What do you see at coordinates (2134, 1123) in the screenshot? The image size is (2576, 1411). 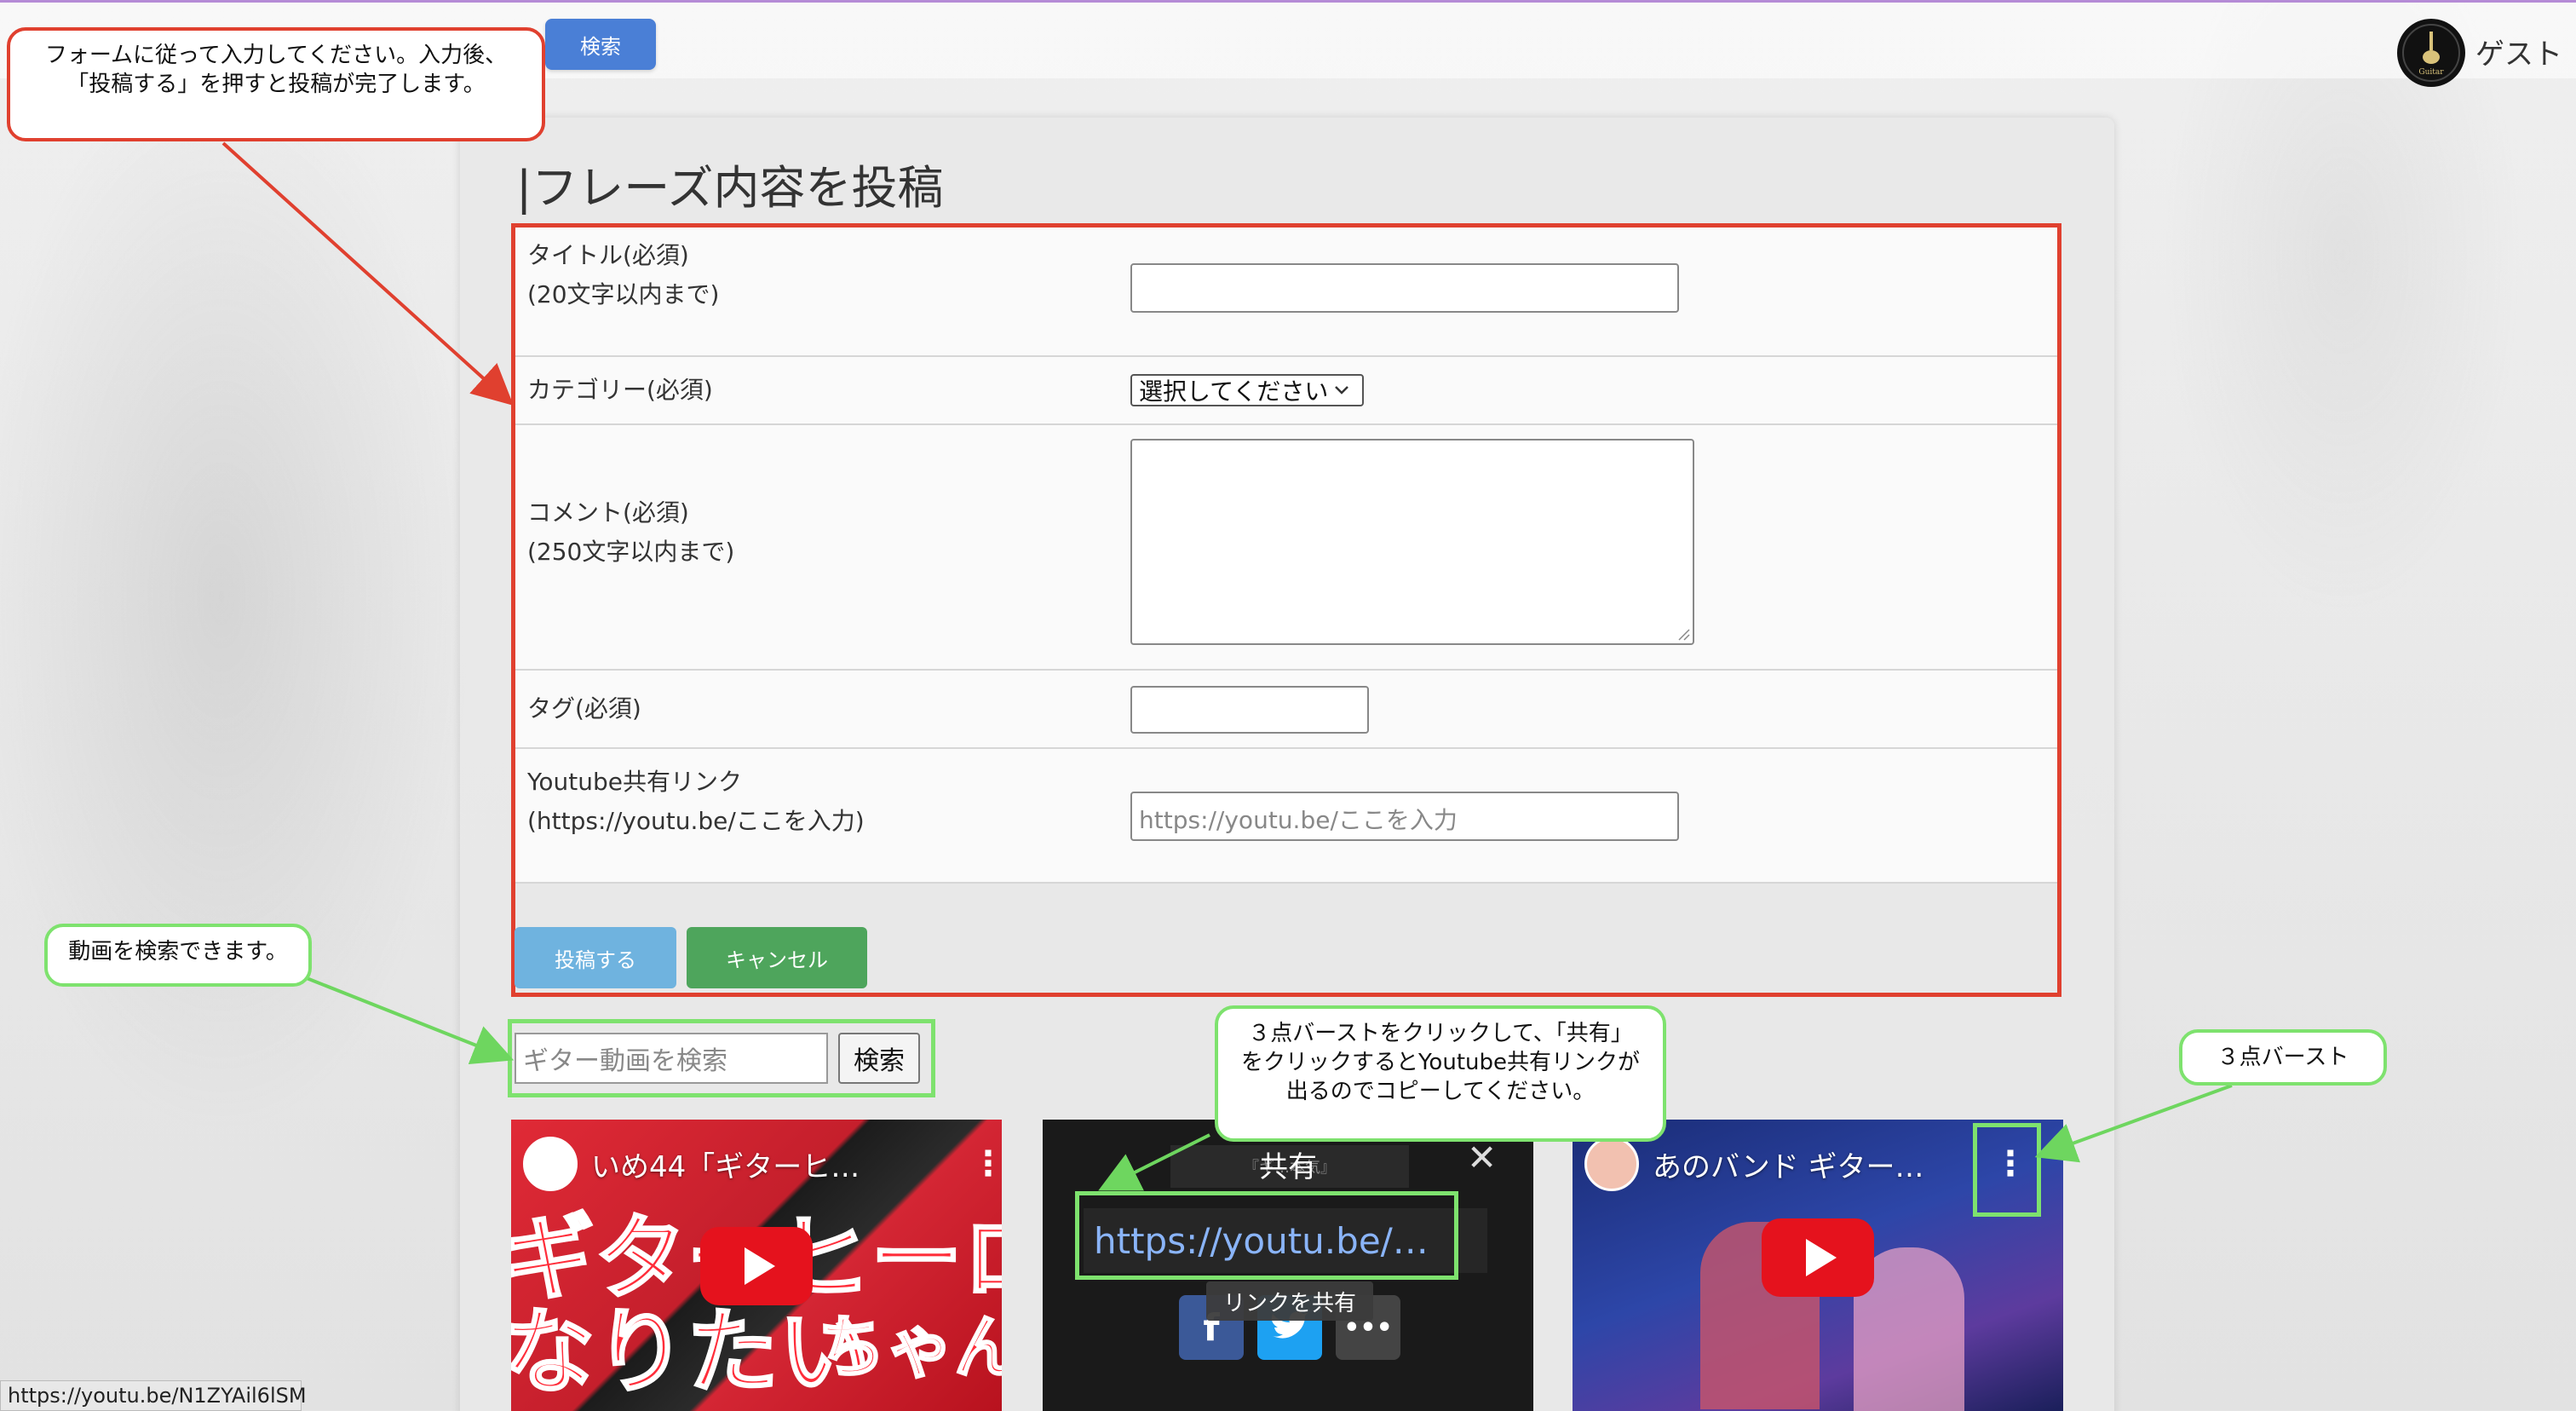 I see `kebab-help-arrow` at bounding box center [2134, 1123].